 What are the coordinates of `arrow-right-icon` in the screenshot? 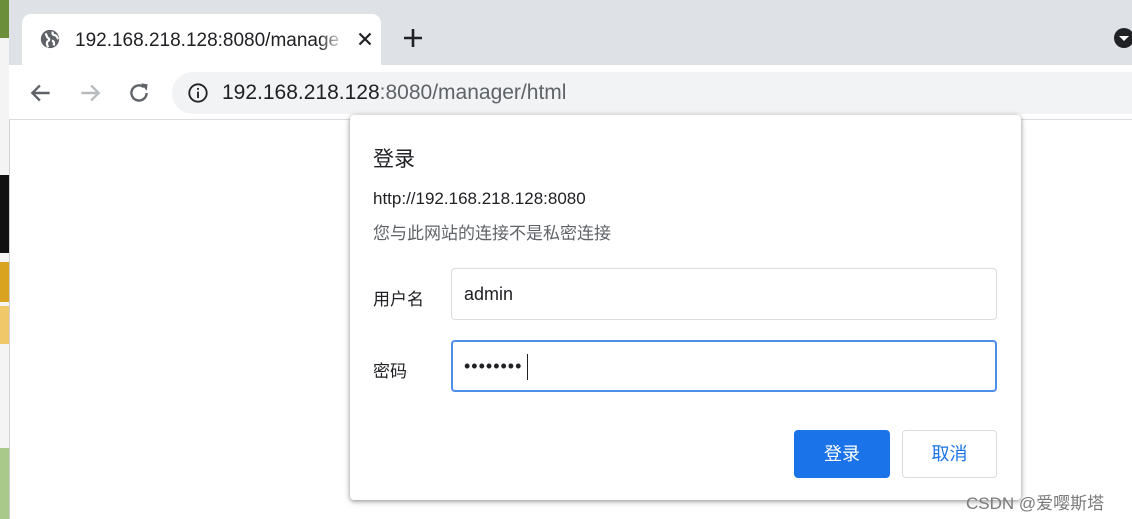 It's located at (90, 93).